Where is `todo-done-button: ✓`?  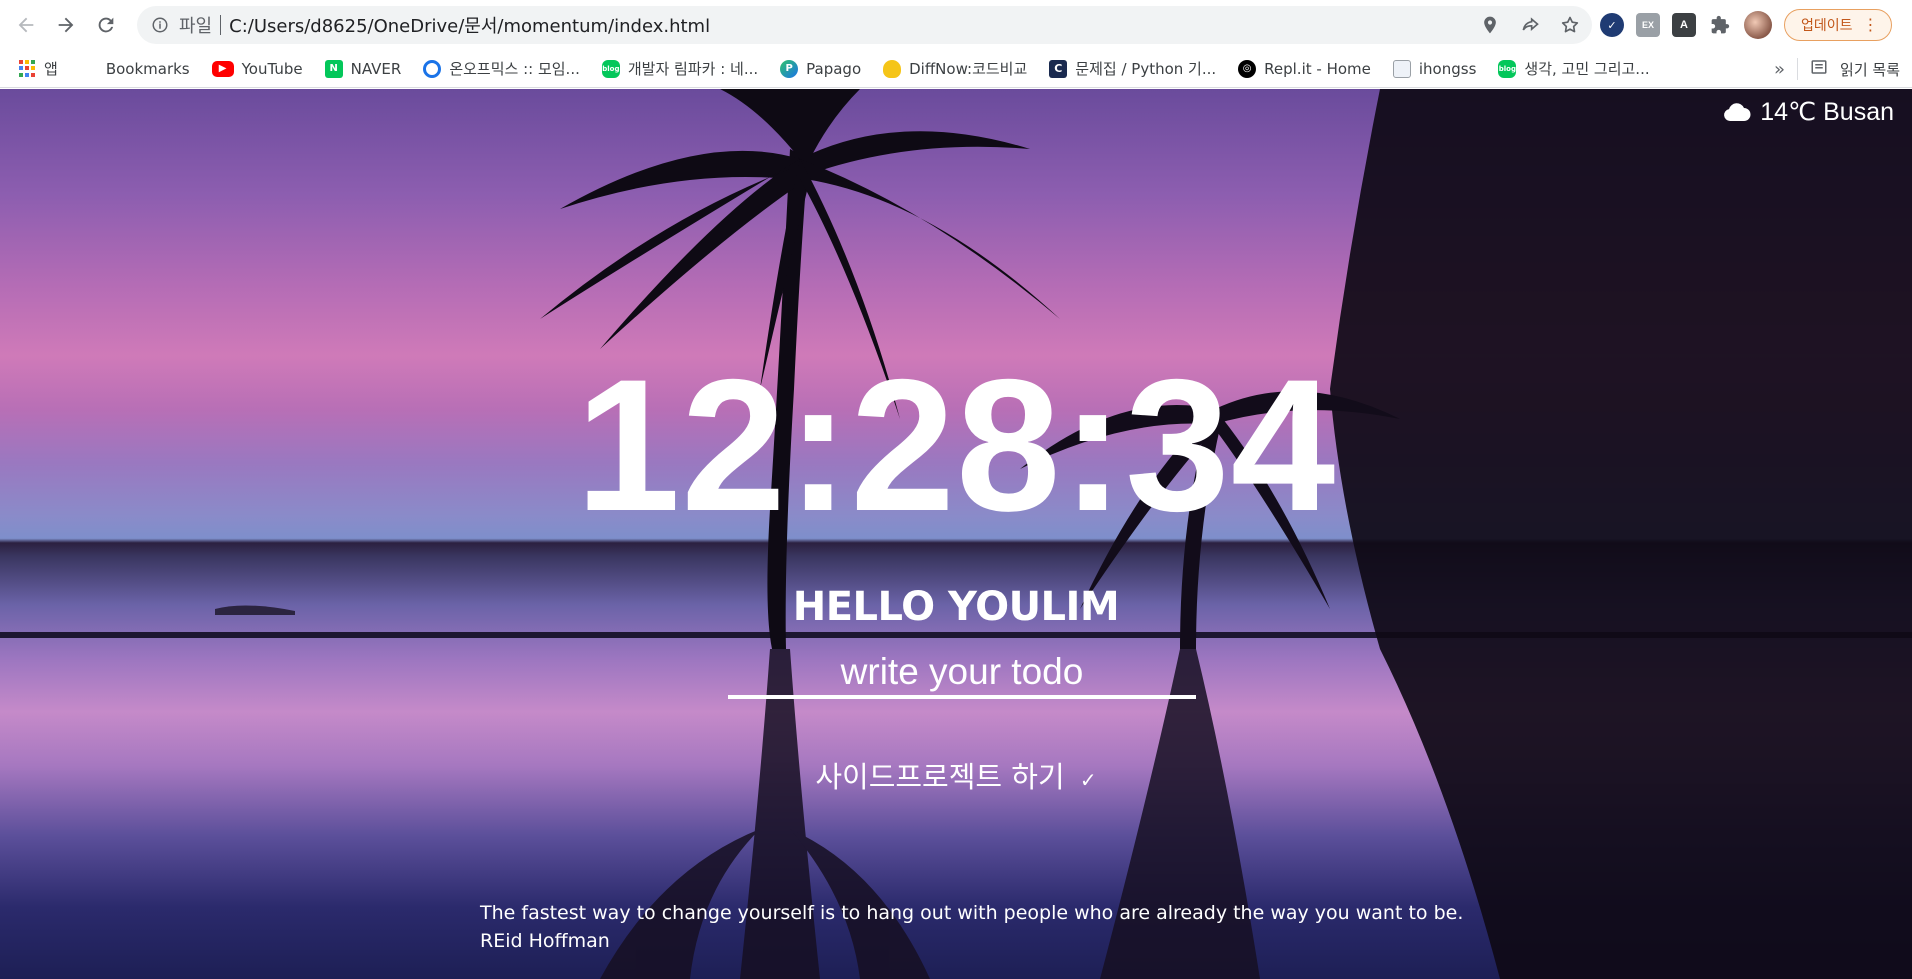
todo-done-button: ✓ is located at coordinates (1088, 780).